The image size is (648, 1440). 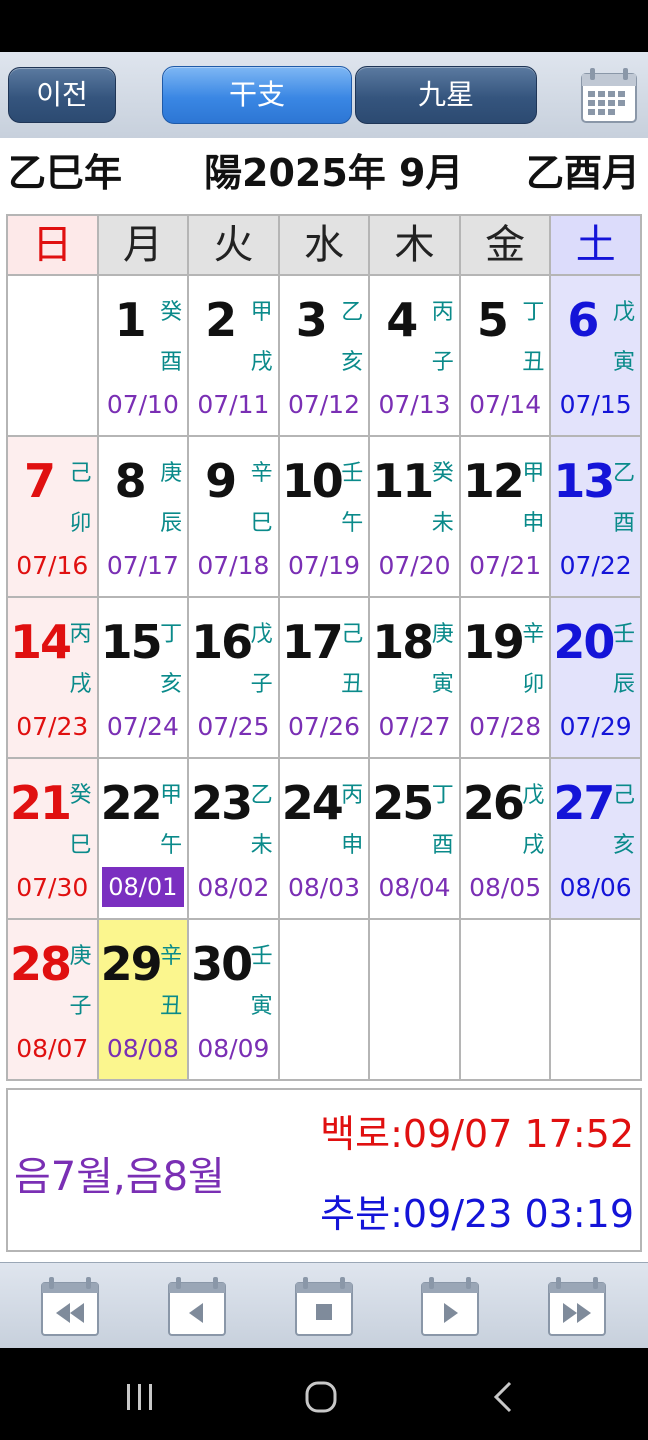 I want to click on day-cell: 12 甲申 07/21, so click(x=505, y=516).